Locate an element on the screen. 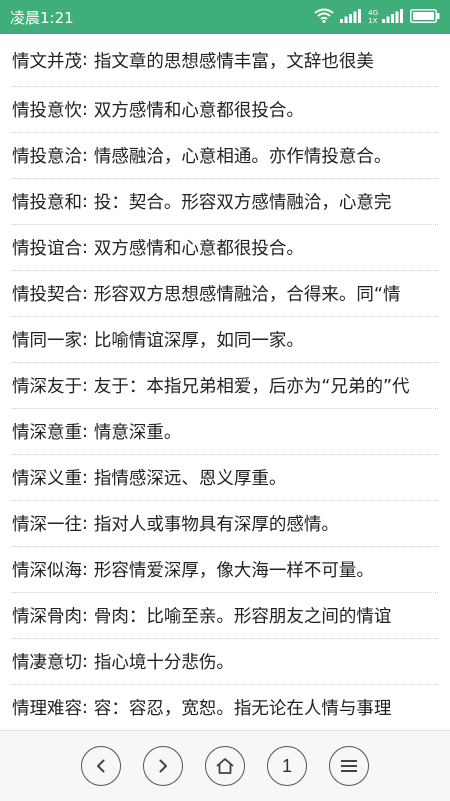 The width and height of the screenshot is (450, 801). home-icon is located at coordinates (225, 766).